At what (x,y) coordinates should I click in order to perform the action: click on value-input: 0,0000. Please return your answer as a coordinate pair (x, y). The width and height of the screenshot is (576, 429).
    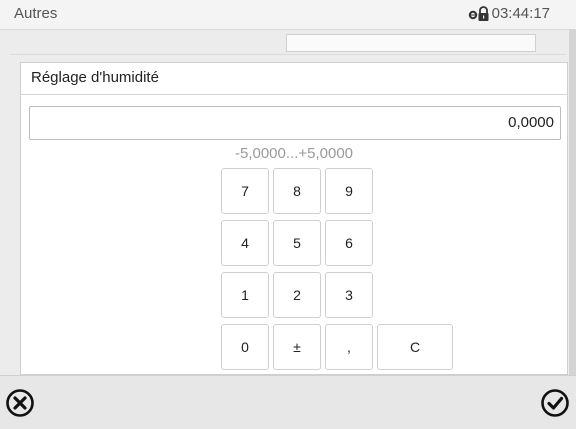
    Looking at the image, I should click on (295, 123).